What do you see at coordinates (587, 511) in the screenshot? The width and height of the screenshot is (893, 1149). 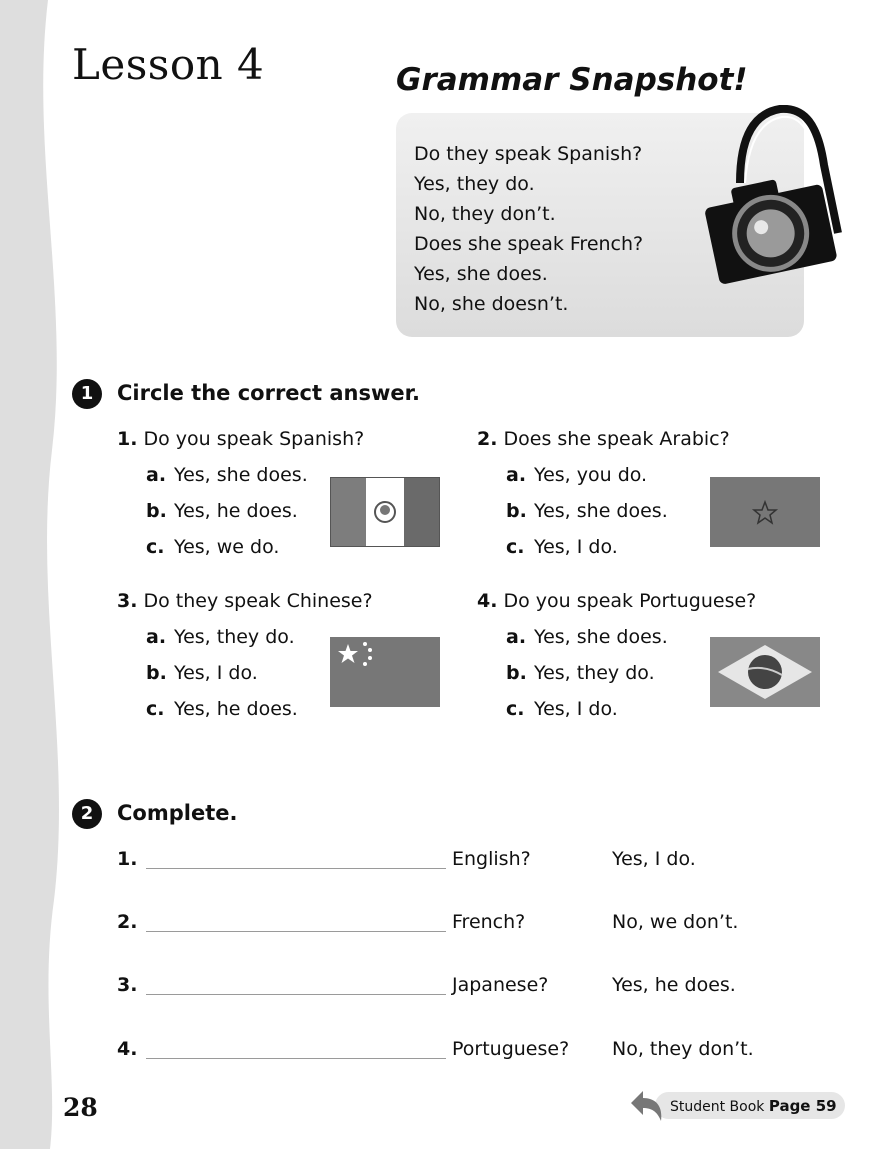 I see `answer-option: b. Yes, she does.` at bounding box center [587, 511].